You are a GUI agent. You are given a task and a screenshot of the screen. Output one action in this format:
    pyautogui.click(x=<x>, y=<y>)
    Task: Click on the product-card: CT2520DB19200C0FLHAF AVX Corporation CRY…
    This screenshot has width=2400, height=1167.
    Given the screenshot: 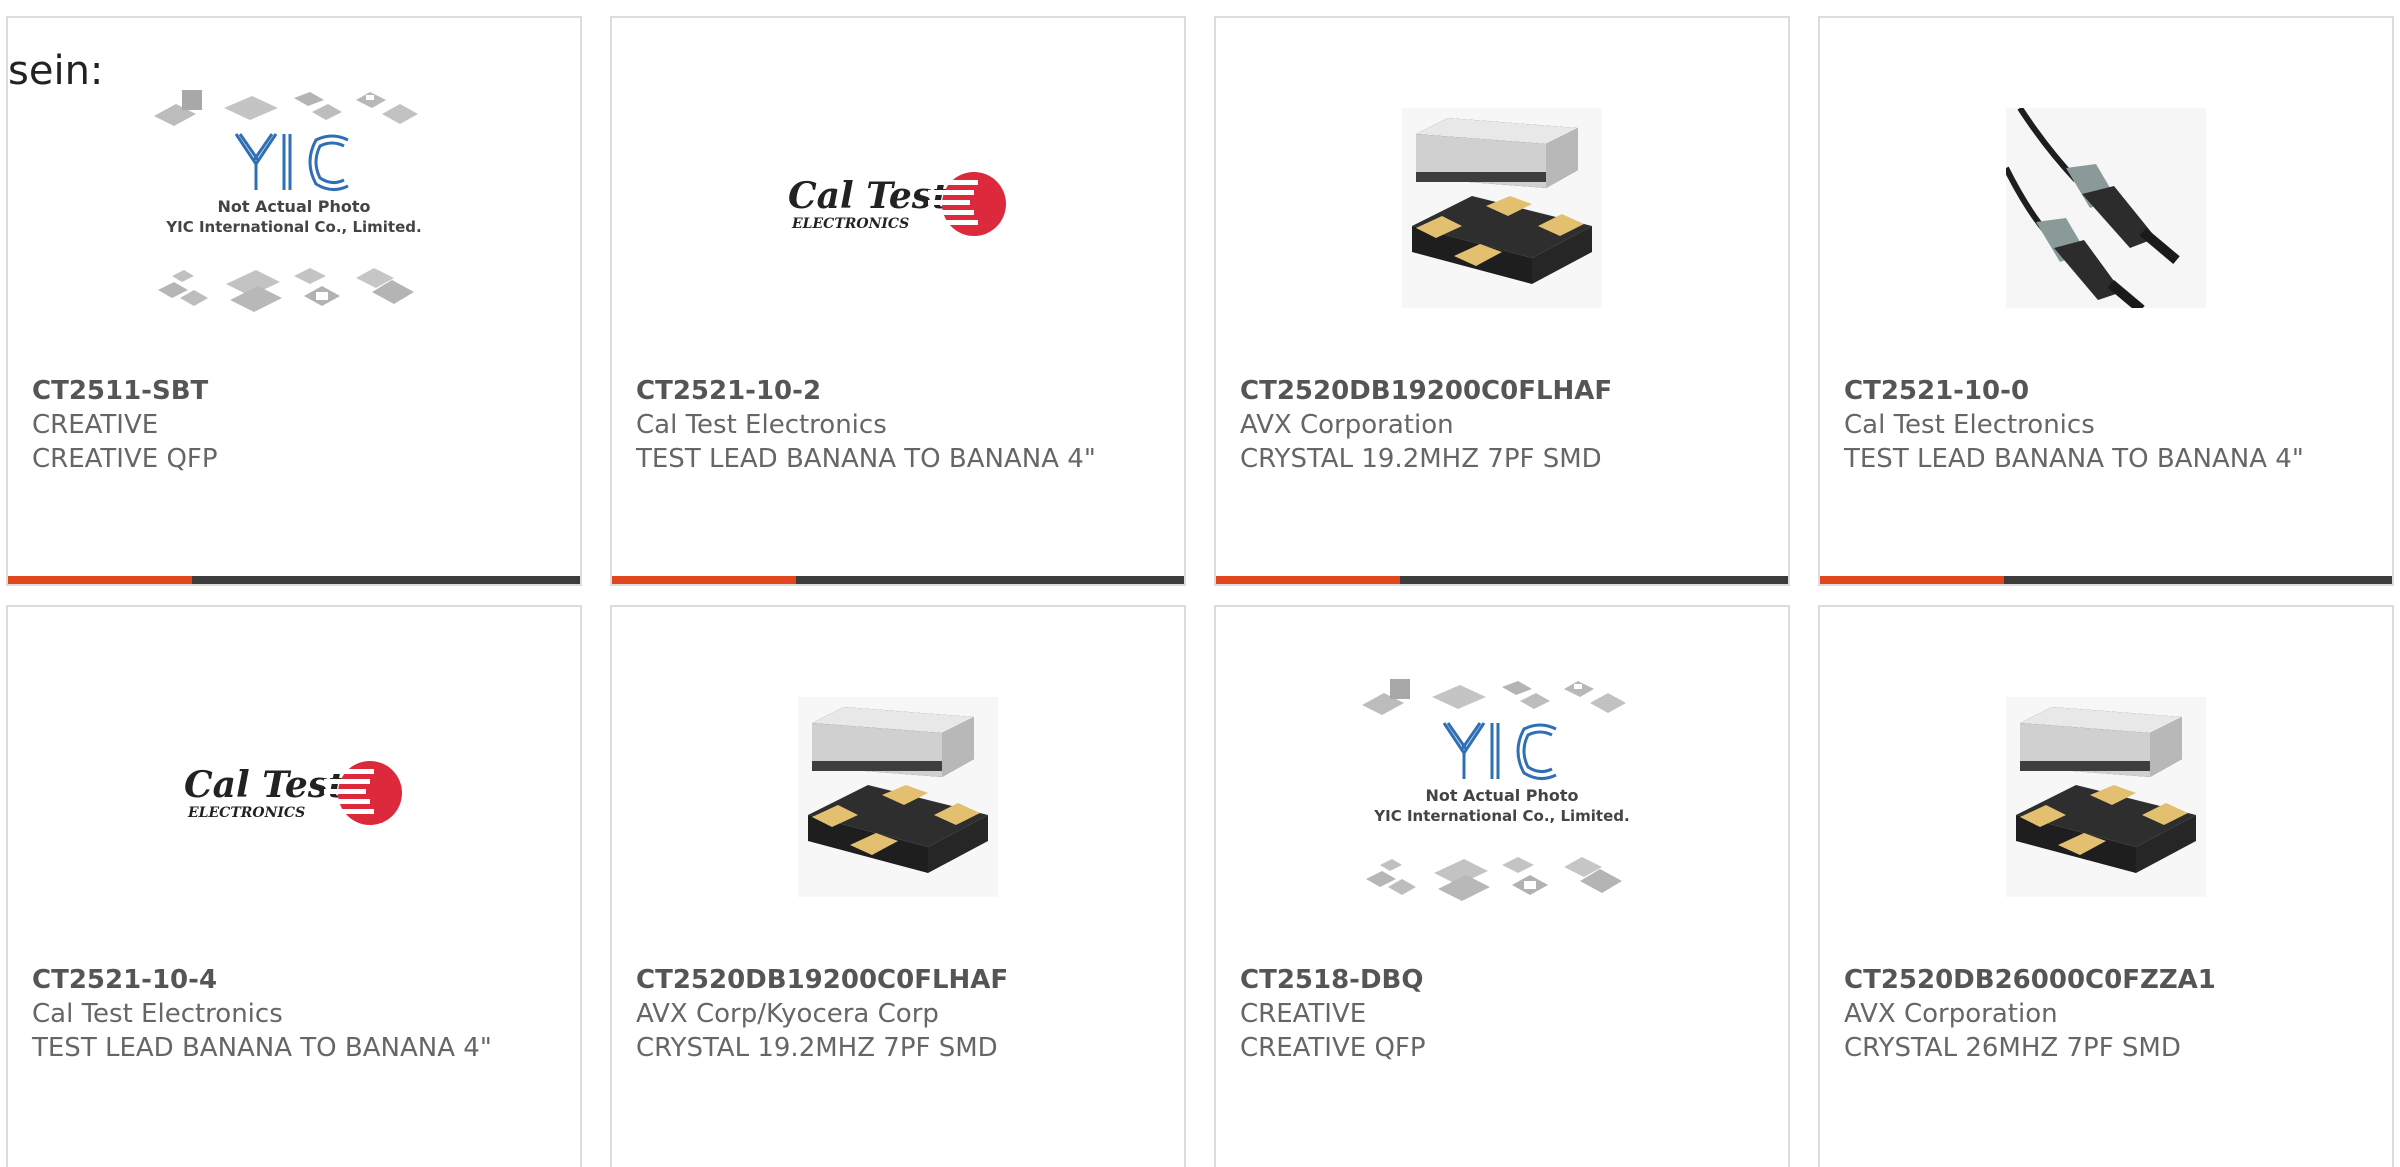 What is the action you would take?
    pyautogui.click(x=1502, y=301)
    